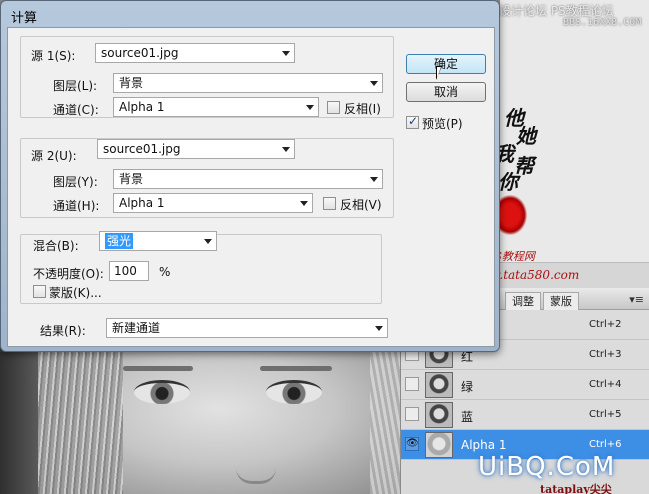  Describe the element at coordinates (248, 83) in the screenshot. I see `source1-layer-select: 背景` at that location.